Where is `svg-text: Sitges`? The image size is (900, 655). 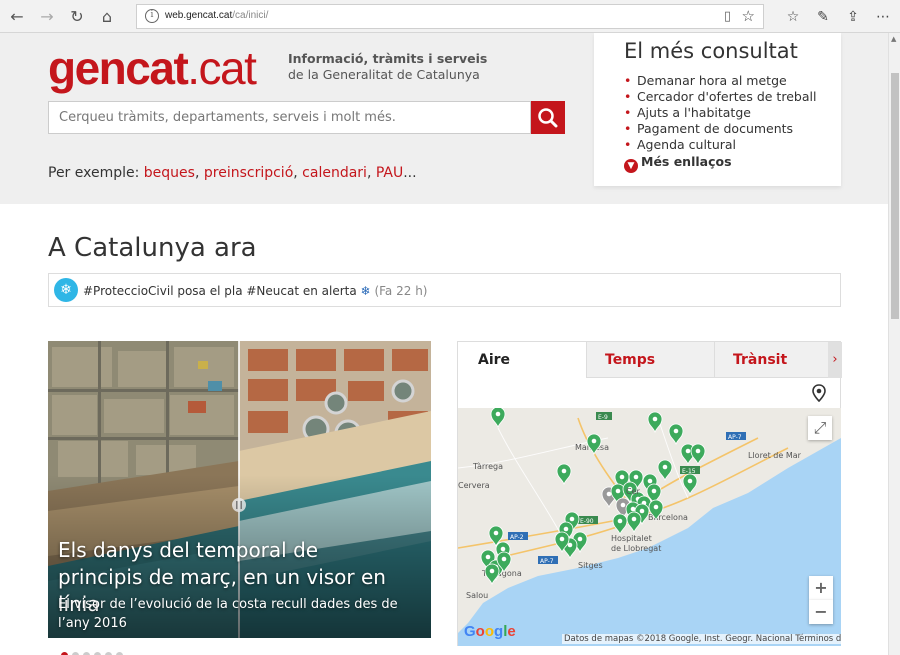 svg-text: Sitges is located at coordinates (590, 565).